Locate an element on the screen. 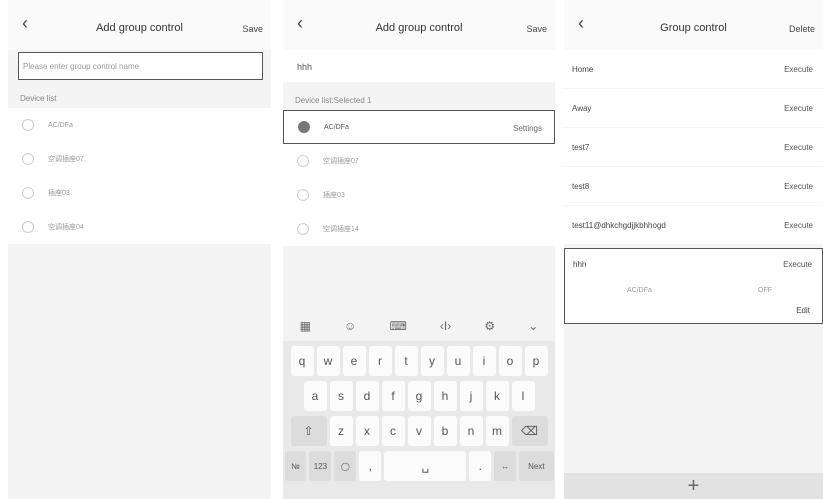 This screenshot has width=823, height=499. page-title: Group control is located at coordinates (693, 28).